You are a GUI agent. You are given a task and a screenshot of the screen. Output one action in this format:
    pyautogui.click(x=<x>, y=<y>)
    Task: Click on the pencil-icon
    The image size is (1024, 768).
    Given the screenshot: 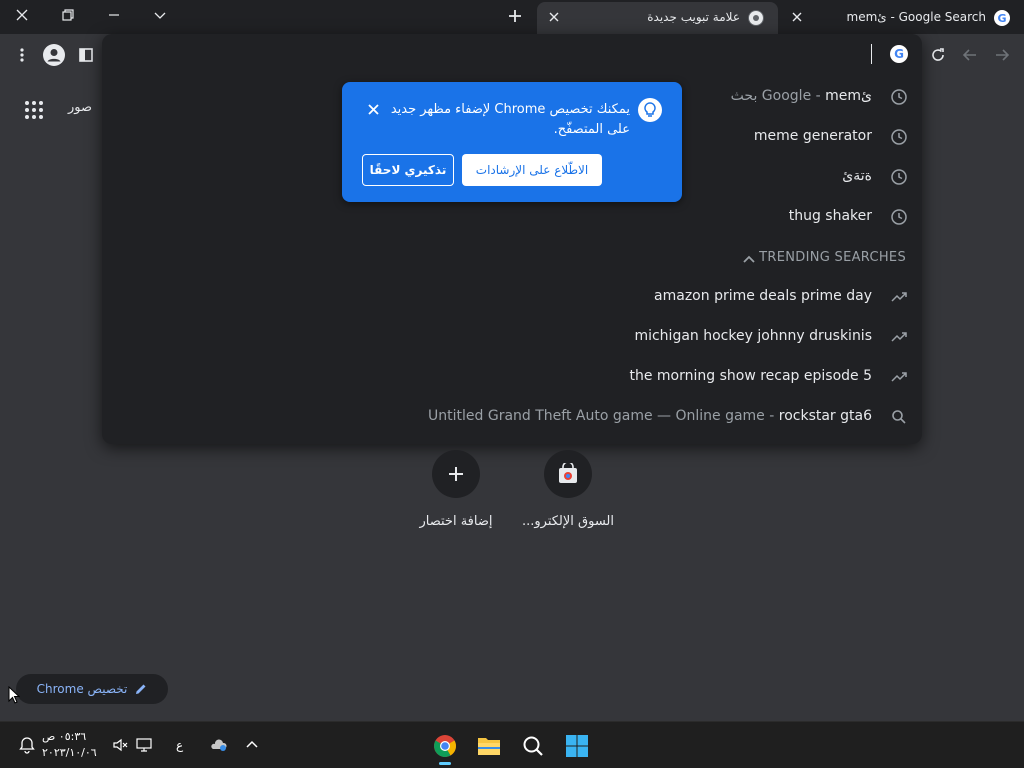 What is the action you would take?
    pyautogui.click(x=141, y=689)
    